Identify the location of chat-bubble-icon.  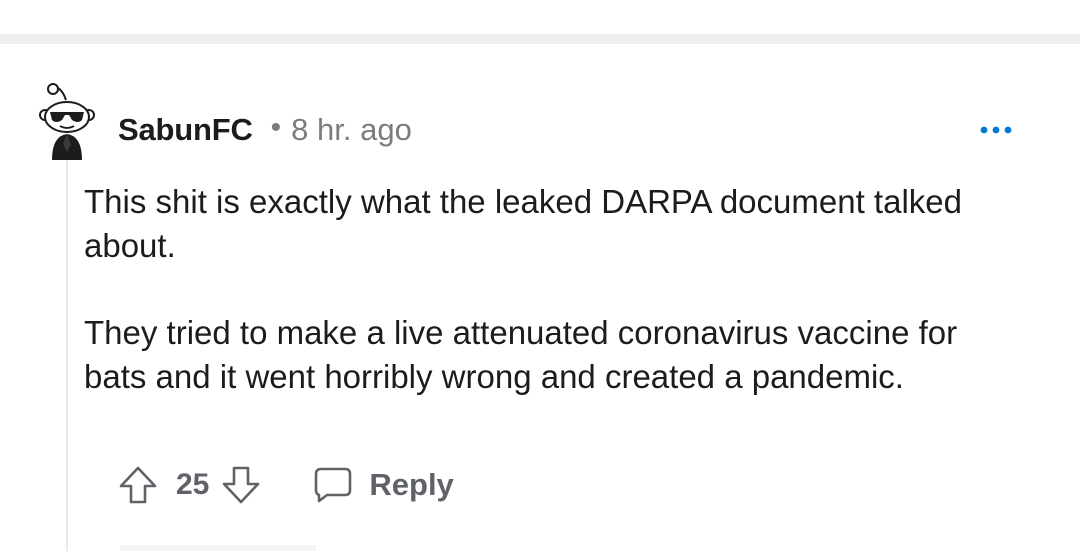
(333, 485).